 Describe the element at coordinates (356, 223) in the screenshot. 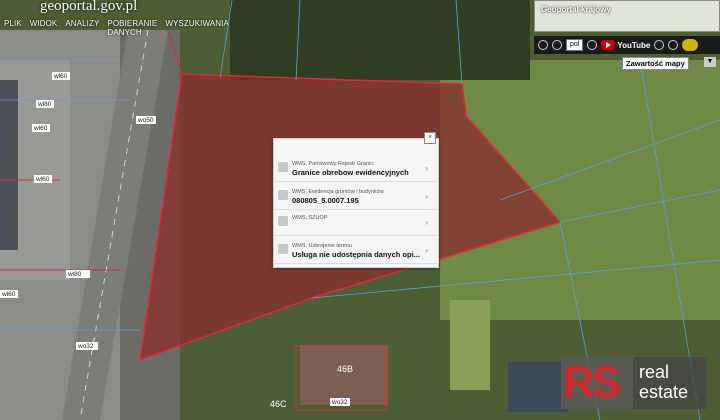

I see `popup-row-szuop: WMS, SZUOP ›` at that location.